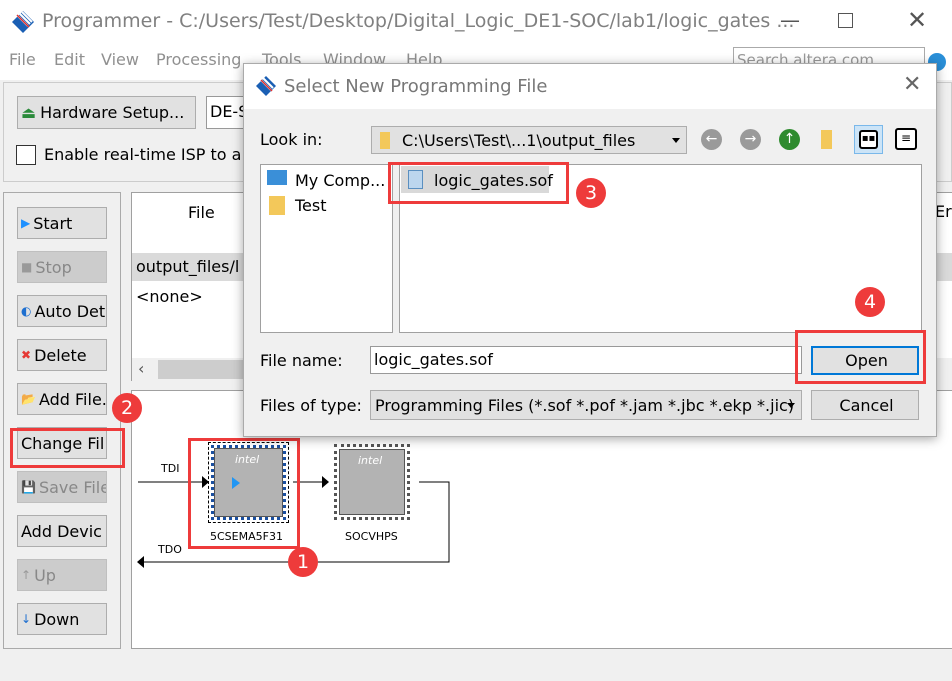  I want to click on look-in-label: Look in:, so click(291, 139).